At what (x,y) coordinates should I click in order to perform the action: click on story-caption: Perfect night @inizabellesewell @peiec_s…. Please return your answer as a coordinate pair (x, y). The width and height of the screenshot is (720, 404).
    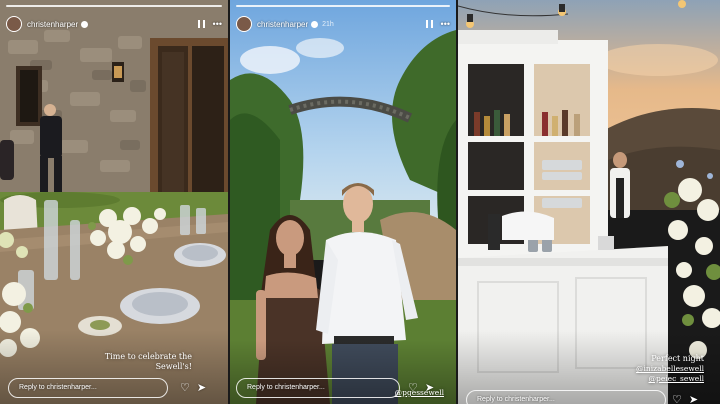
    Looking at the image, I should click on (670, 369).